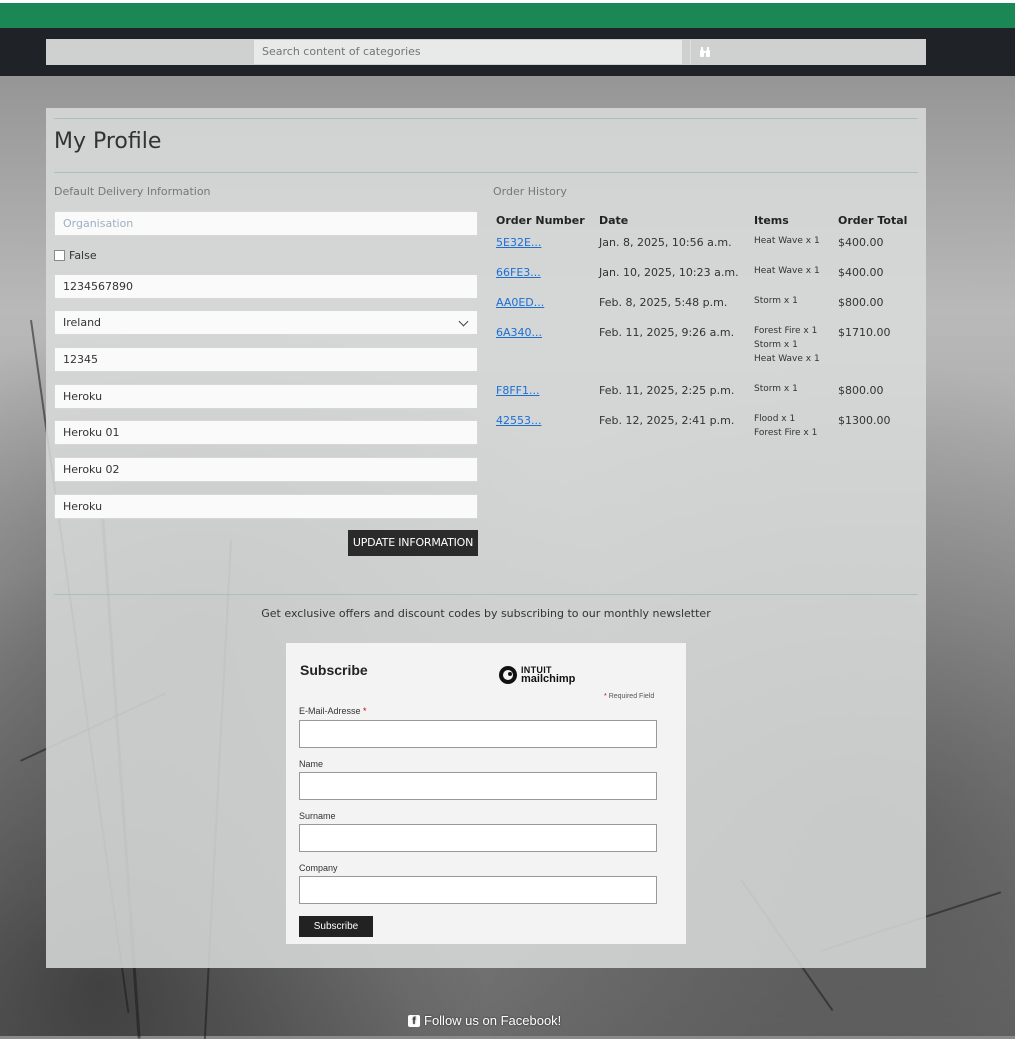 The width and height of the screenshot is (1015, 1039). I want to click on order-date: Feb. 8, 2025, 5:48 p.m., so click(663, 302).